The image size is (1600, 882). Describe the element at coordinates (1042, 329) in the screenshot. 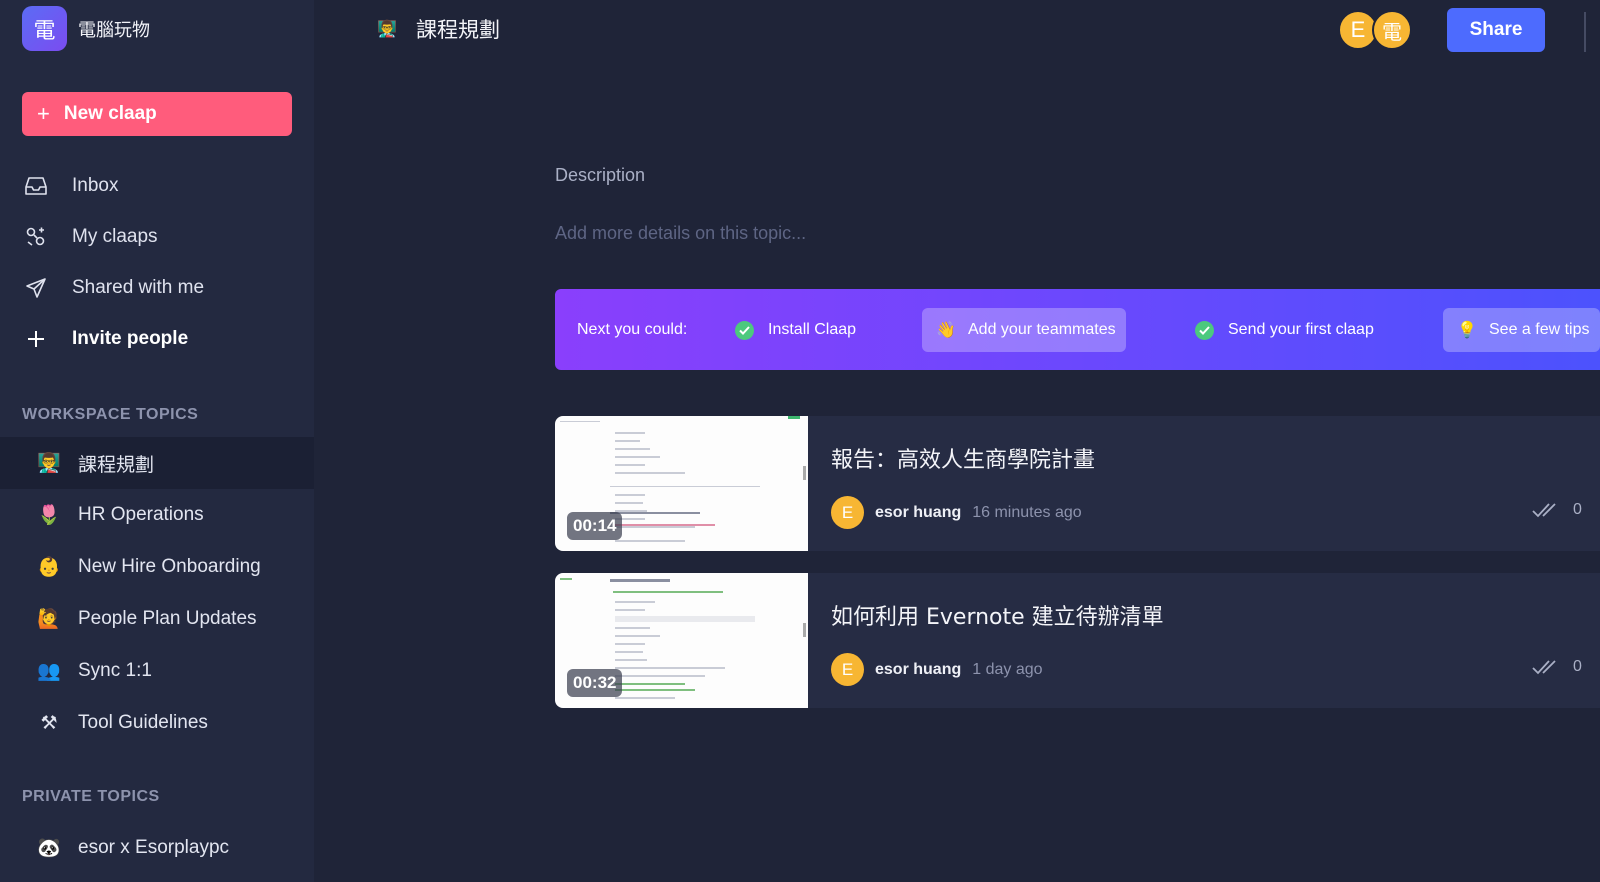

I see `step-label: Add your teammates` at that location.